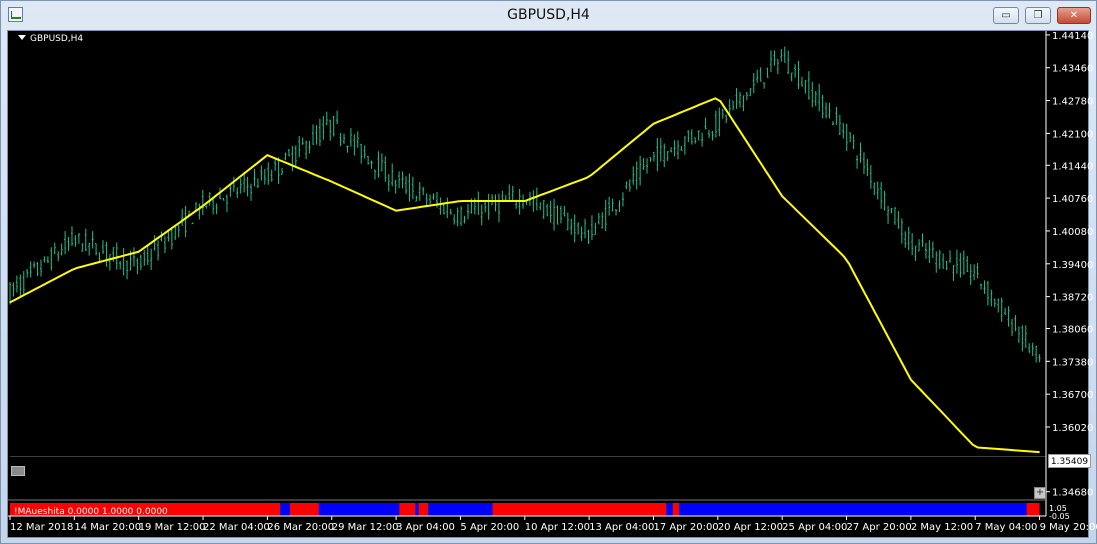 Image resolution: width=1097 pixels, height=544 pixels. Describe the element at coordinates (41, 527) in the screenshot. I see `x-tick-label: 12 Mar 2018` at that location.